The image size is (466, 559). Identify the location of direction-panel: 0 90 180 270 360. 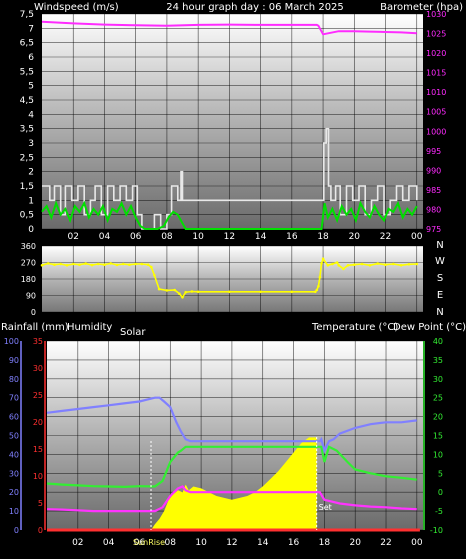
(222, 279).